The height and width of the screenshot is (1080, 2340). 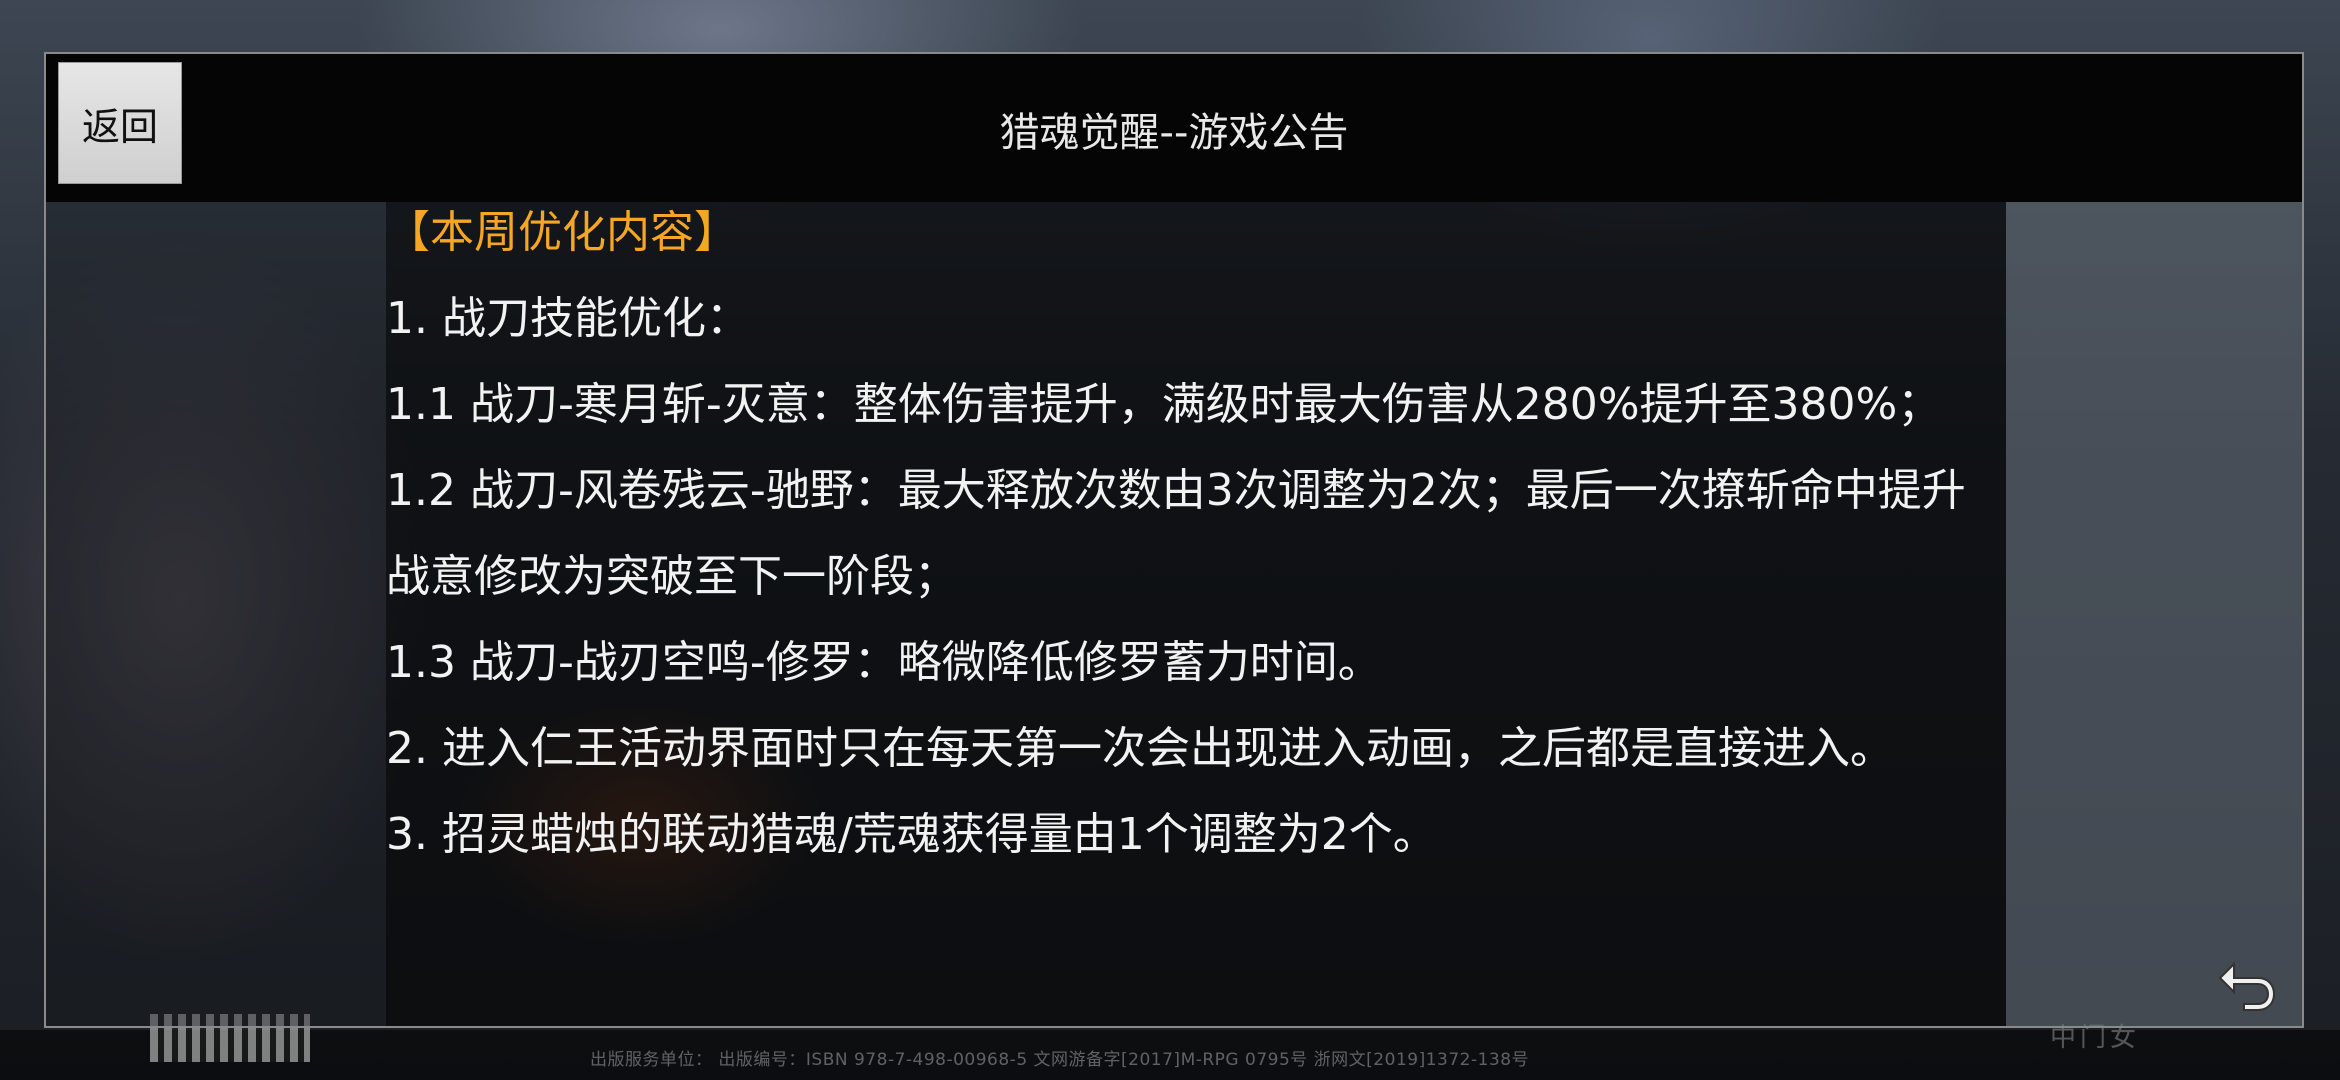 I want to click on return-arrow-icon, so click(x=2246, y=984).